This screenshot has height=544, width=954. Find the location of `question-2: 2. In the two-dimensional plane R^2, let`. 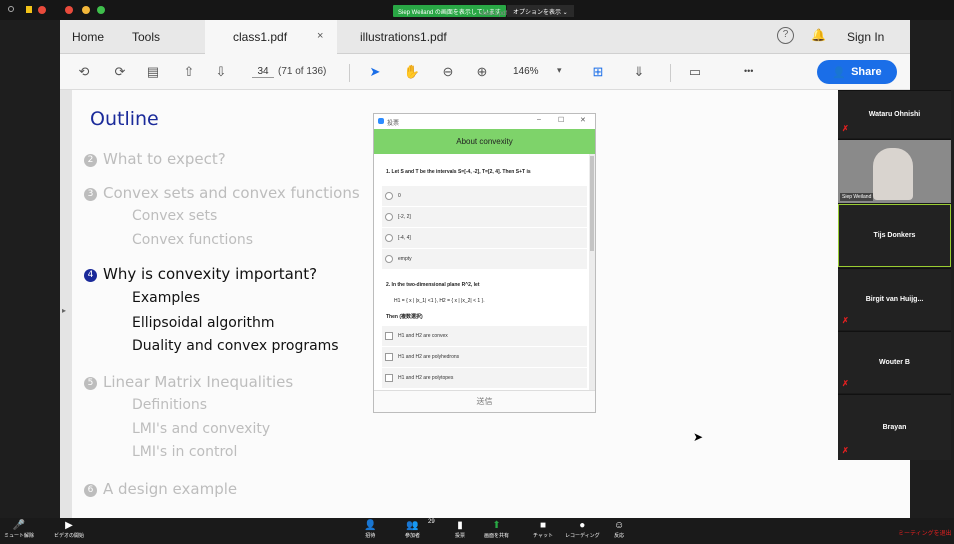

question-2: 2. In the two-dimensional plane R^2, let is located at coordinates (433, 285).